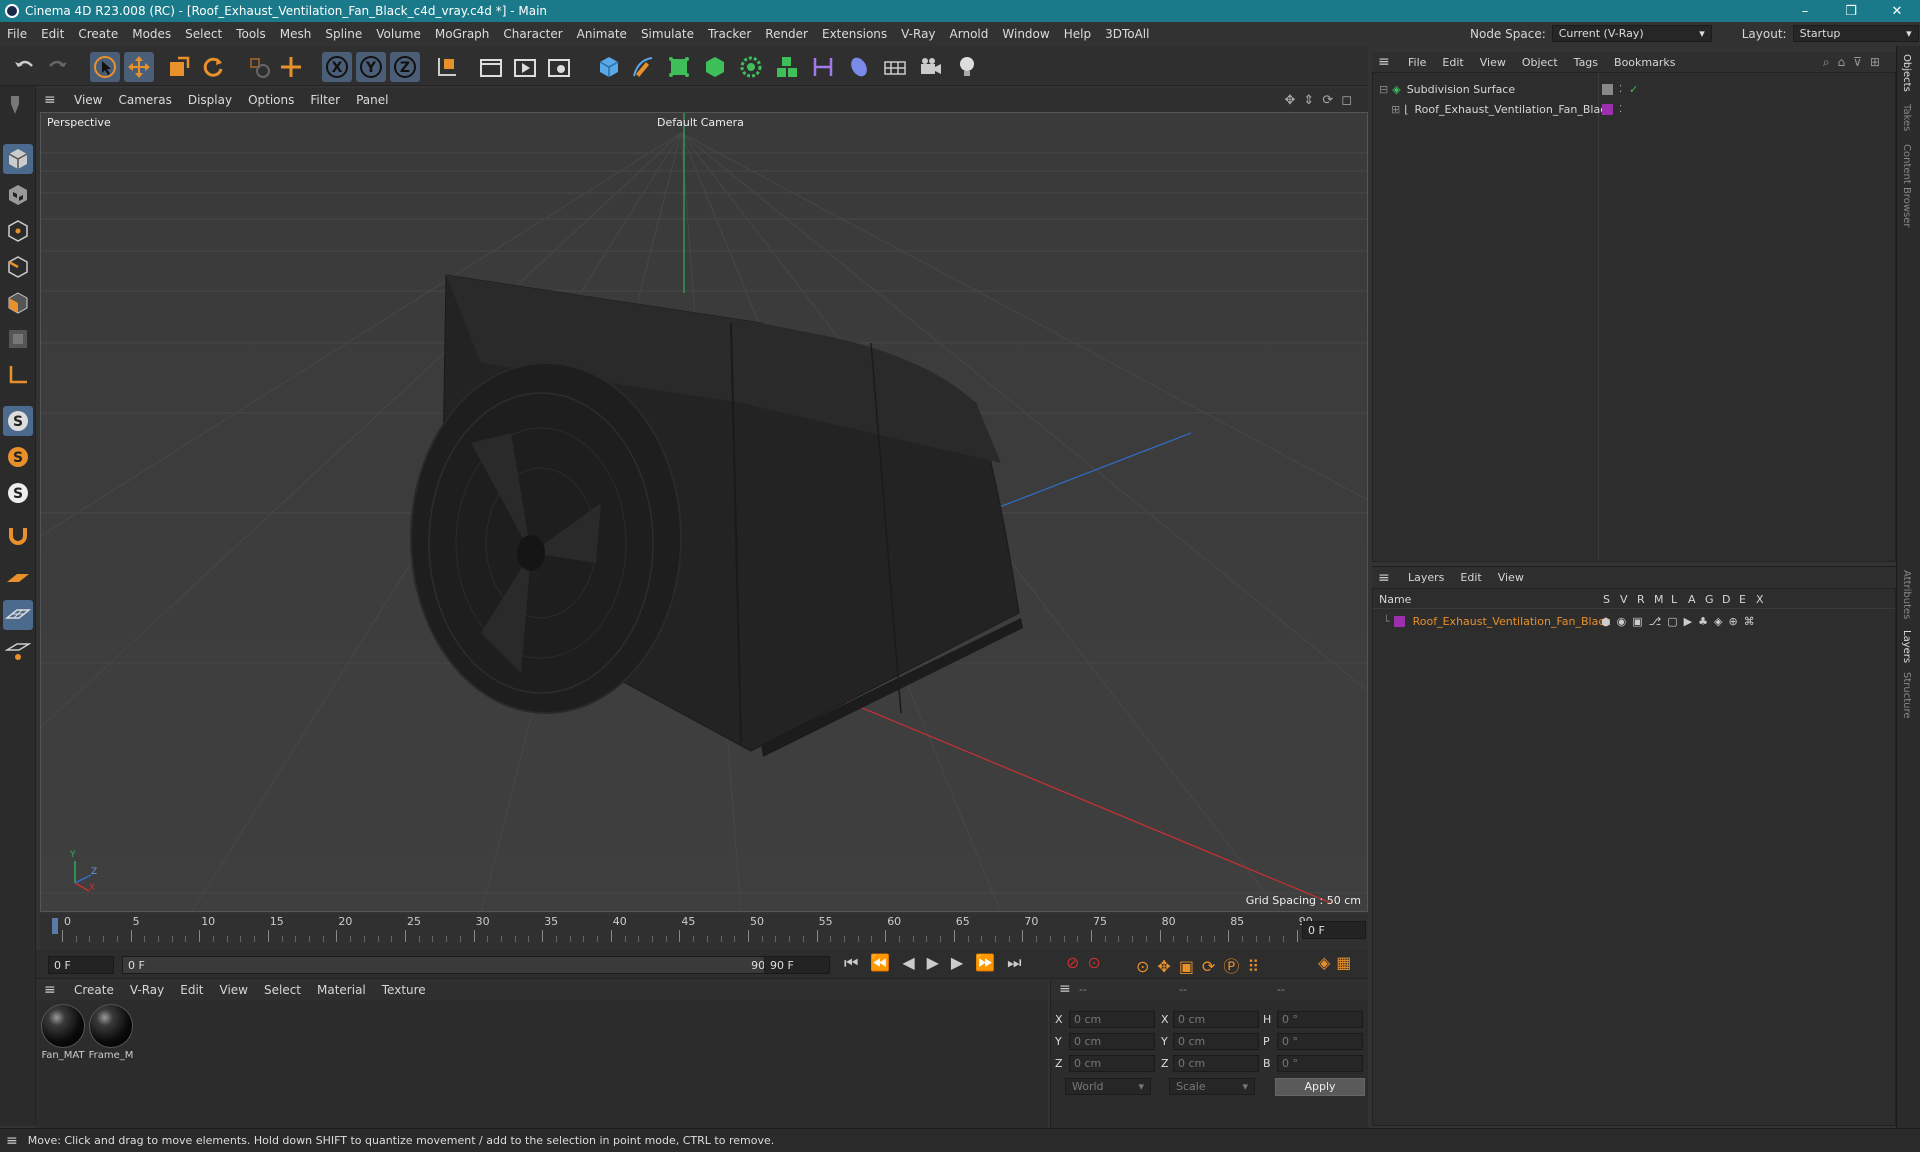  I want to click on tab-structure: Structure, so click(1906, 695).